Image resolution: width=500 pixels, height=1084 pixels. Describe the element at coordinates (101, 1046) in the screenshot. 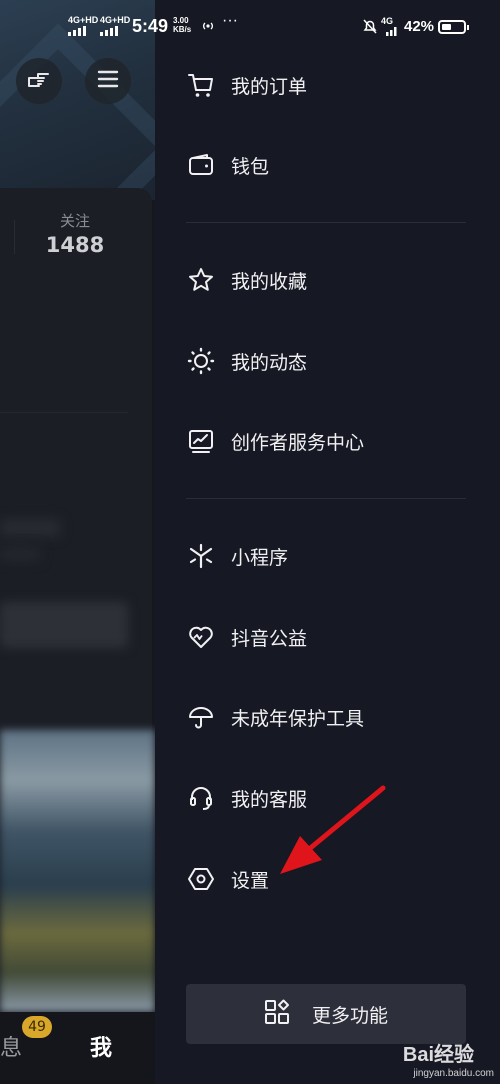

I see `tab-me: 我` at that location.